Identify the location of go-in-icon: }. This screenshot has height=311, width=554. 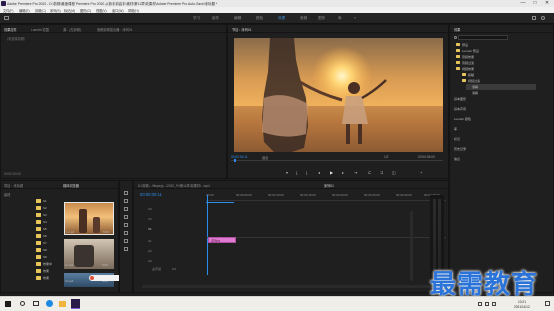
(306, 172).